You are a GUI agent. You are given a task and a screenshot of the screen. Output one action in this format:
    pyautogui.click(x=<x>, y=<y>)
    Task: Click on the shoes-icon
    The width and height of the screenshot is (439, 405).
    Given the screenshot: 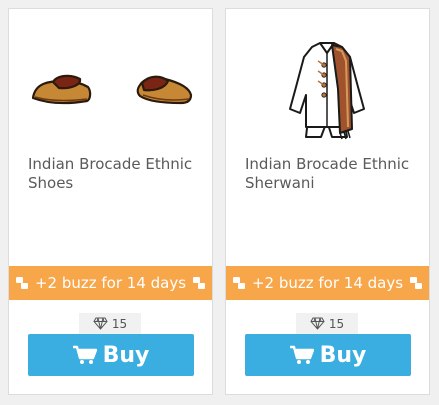 What is the action you would take?
    pyautogui.click(x=112, y=89)
    